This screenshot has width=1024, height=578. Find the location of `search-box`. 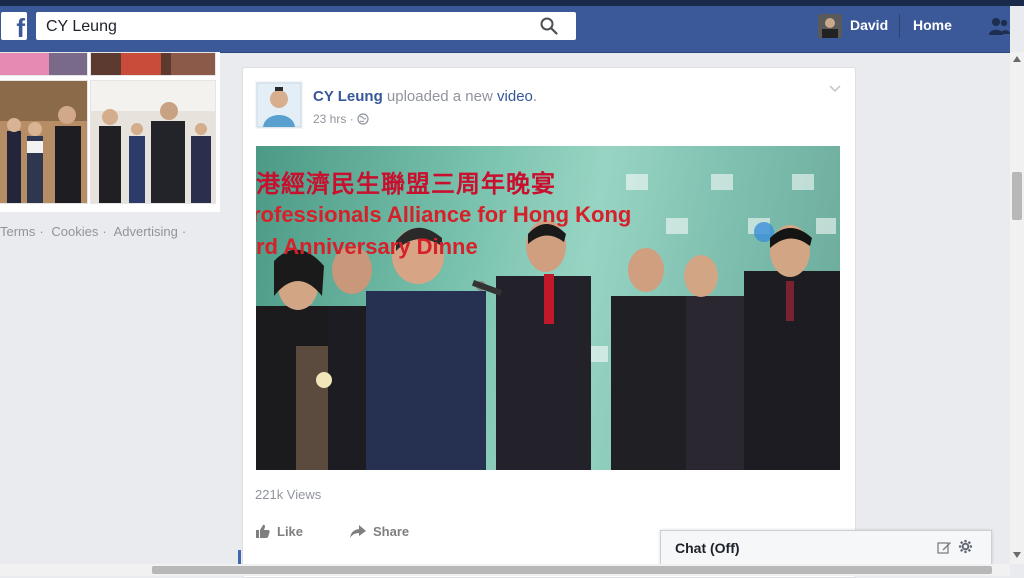

search-box is located at coordinates (306, 26).